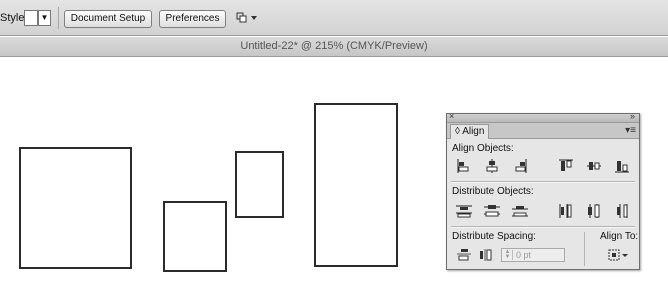  Describe the element at coordinates (594, 166) in the screenshot. I see `vertical-align-center-icon` at that location.